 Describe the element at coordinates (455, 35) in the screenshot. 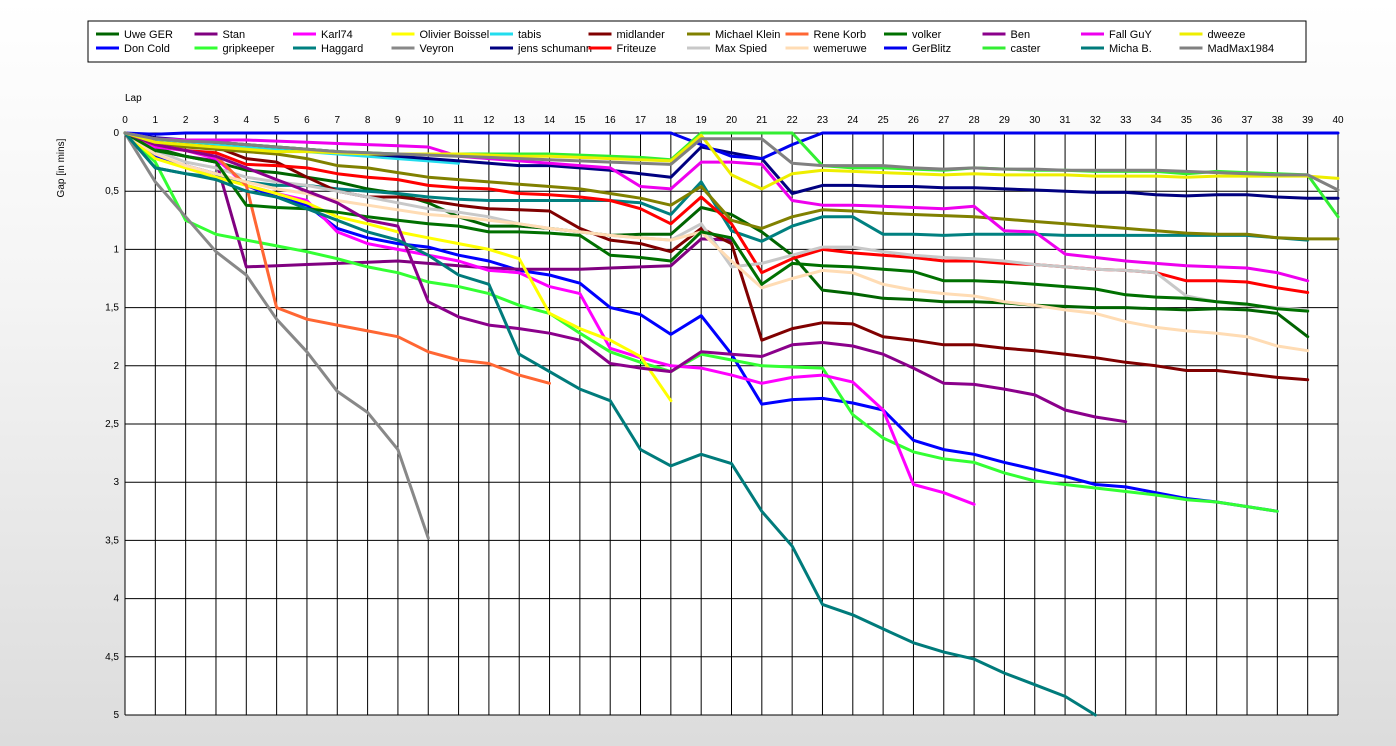

I see `legend-label: Olivier Boissel` at that location.